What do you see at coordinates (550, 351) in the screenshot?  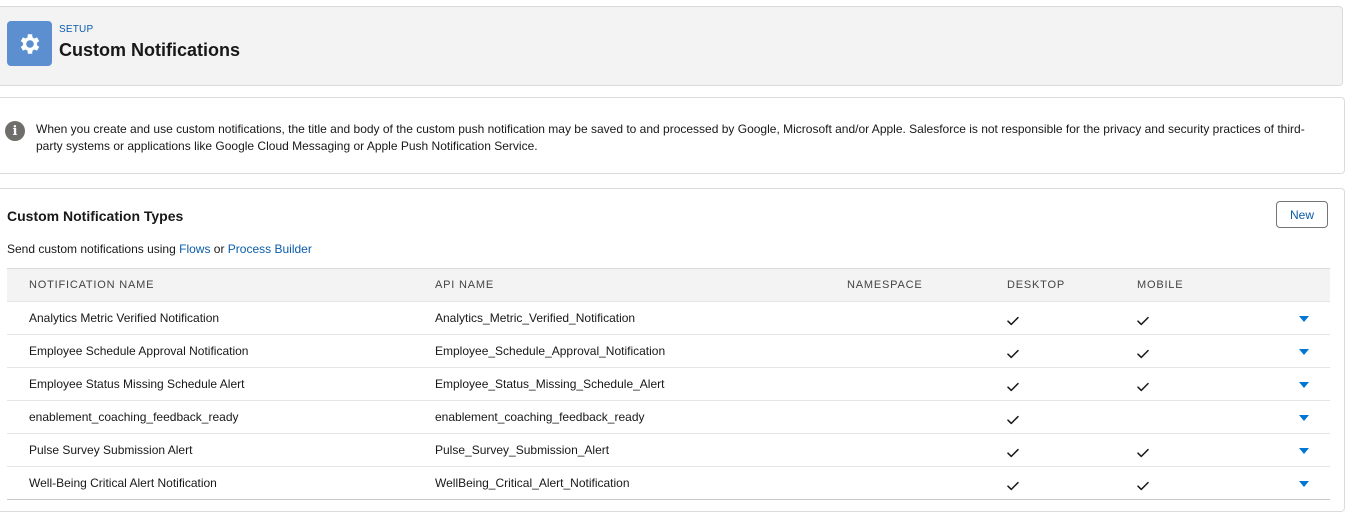 I see `cell-api-name: Employee_Schedule_Approval_Notification` at bounding box center [550, 351].